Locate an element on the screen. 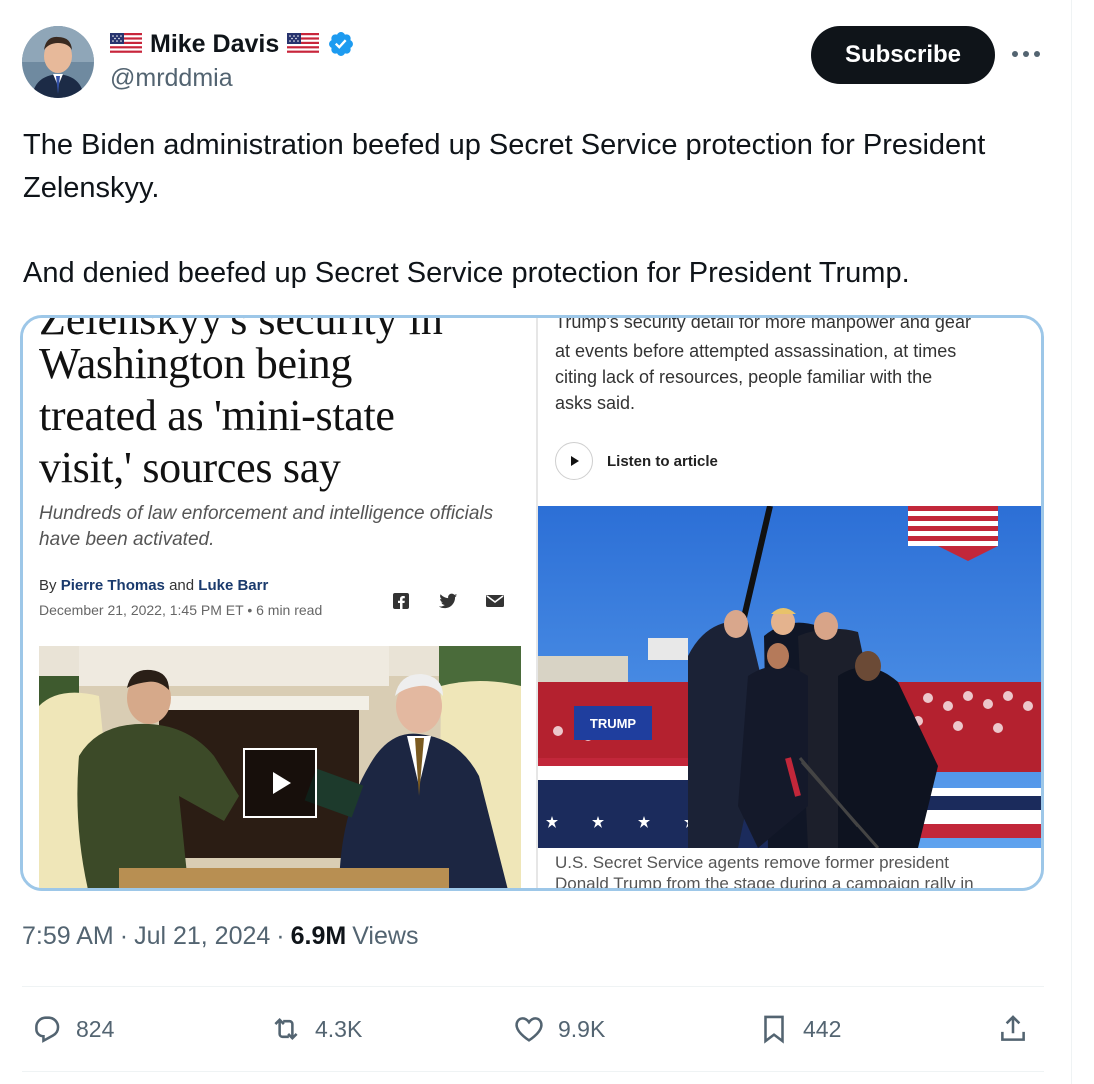 This screenshot has width=1094, height=1084. headline-line: Washington being is located at coordinates (196, 363).